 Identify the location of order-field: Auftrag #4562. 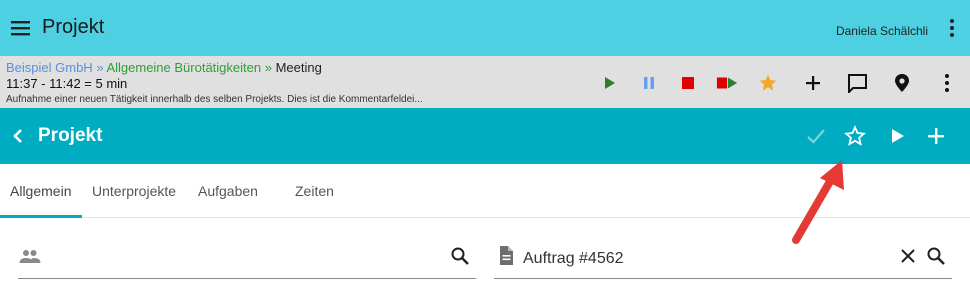
(723, 258).